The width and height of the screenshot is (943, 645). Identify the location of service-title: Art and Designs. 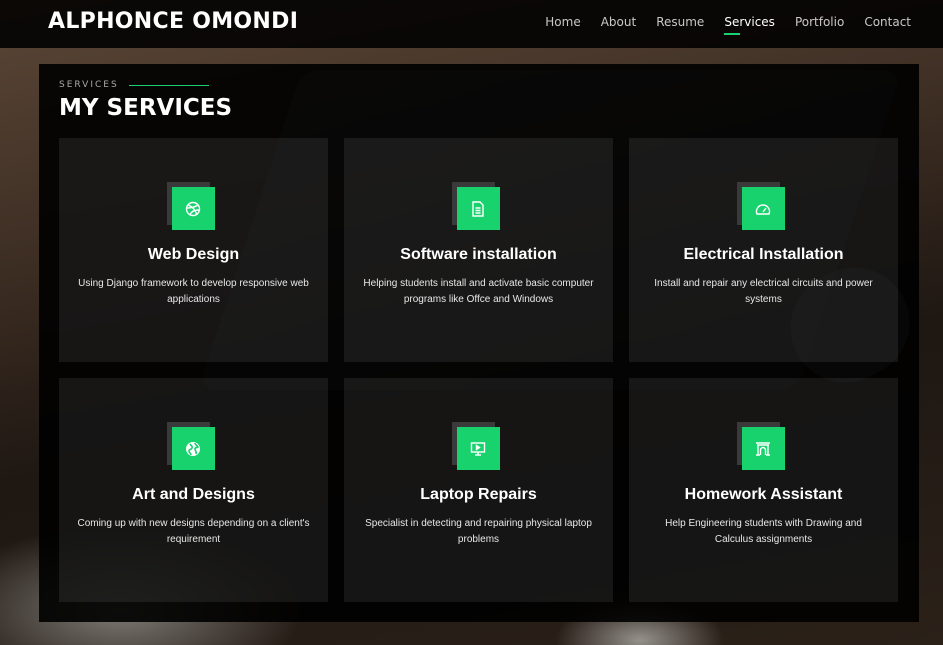
(193, 494).